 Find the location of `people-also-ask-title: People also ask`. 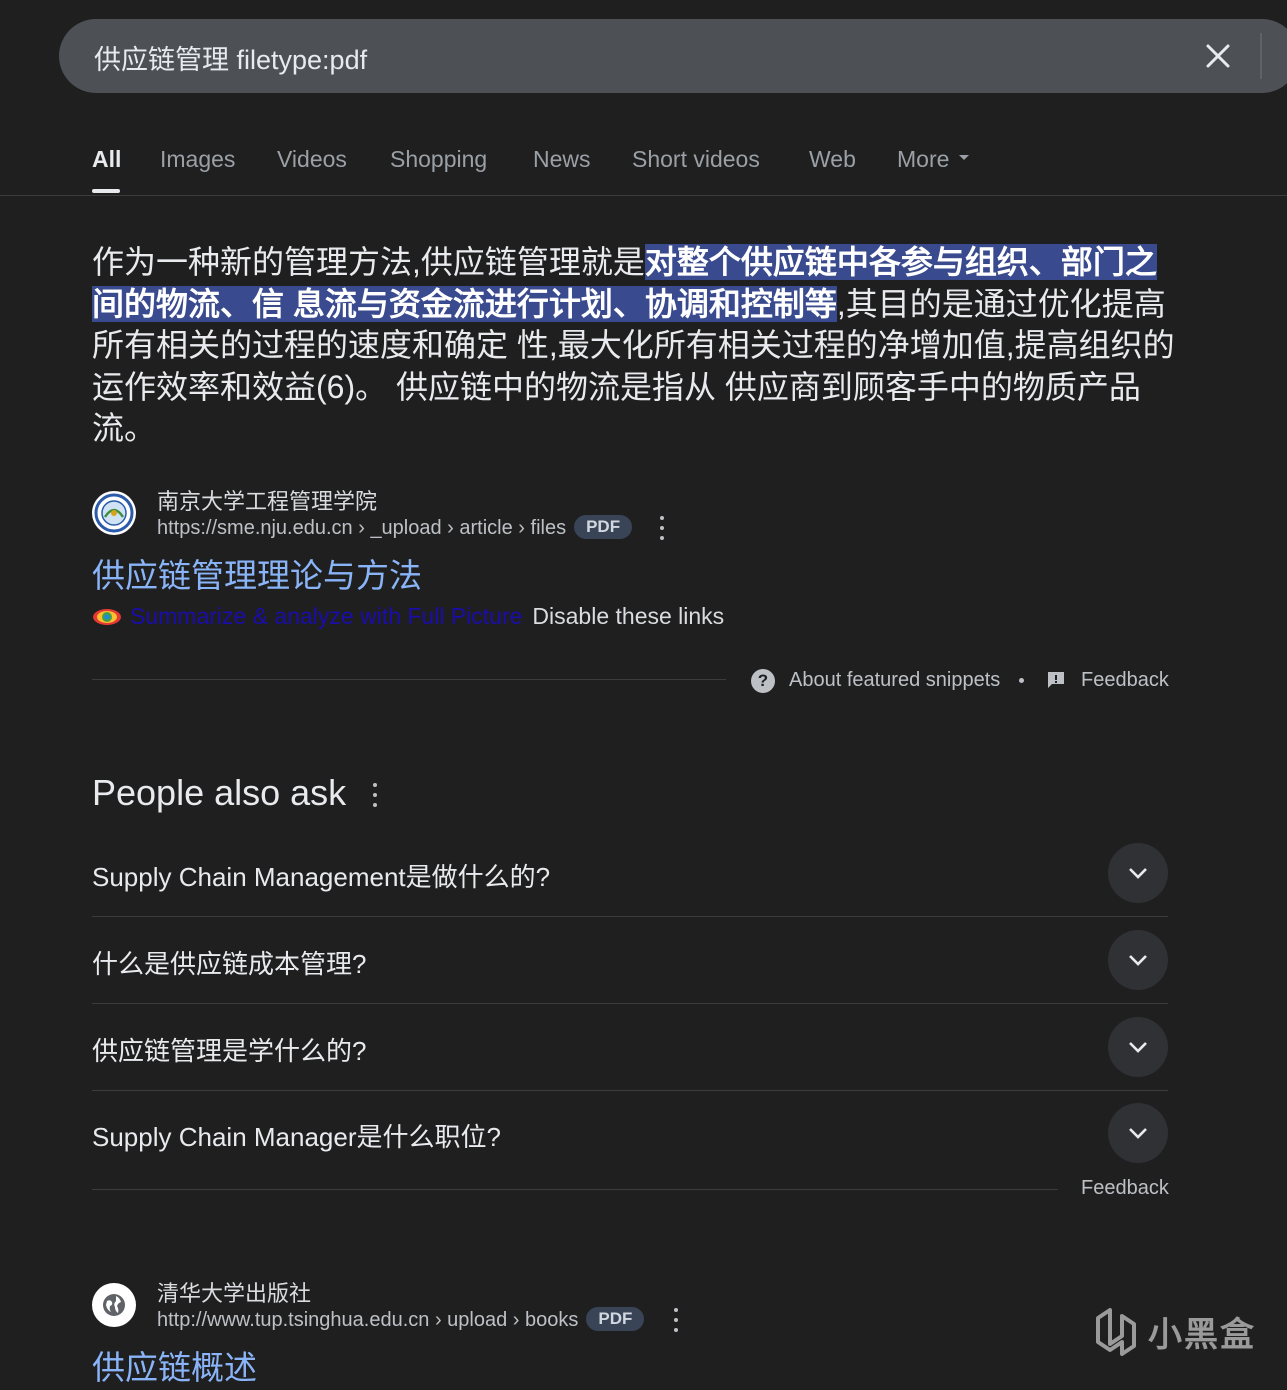

people-also-ask-title: People also ask is located at coordinates (219, 792).